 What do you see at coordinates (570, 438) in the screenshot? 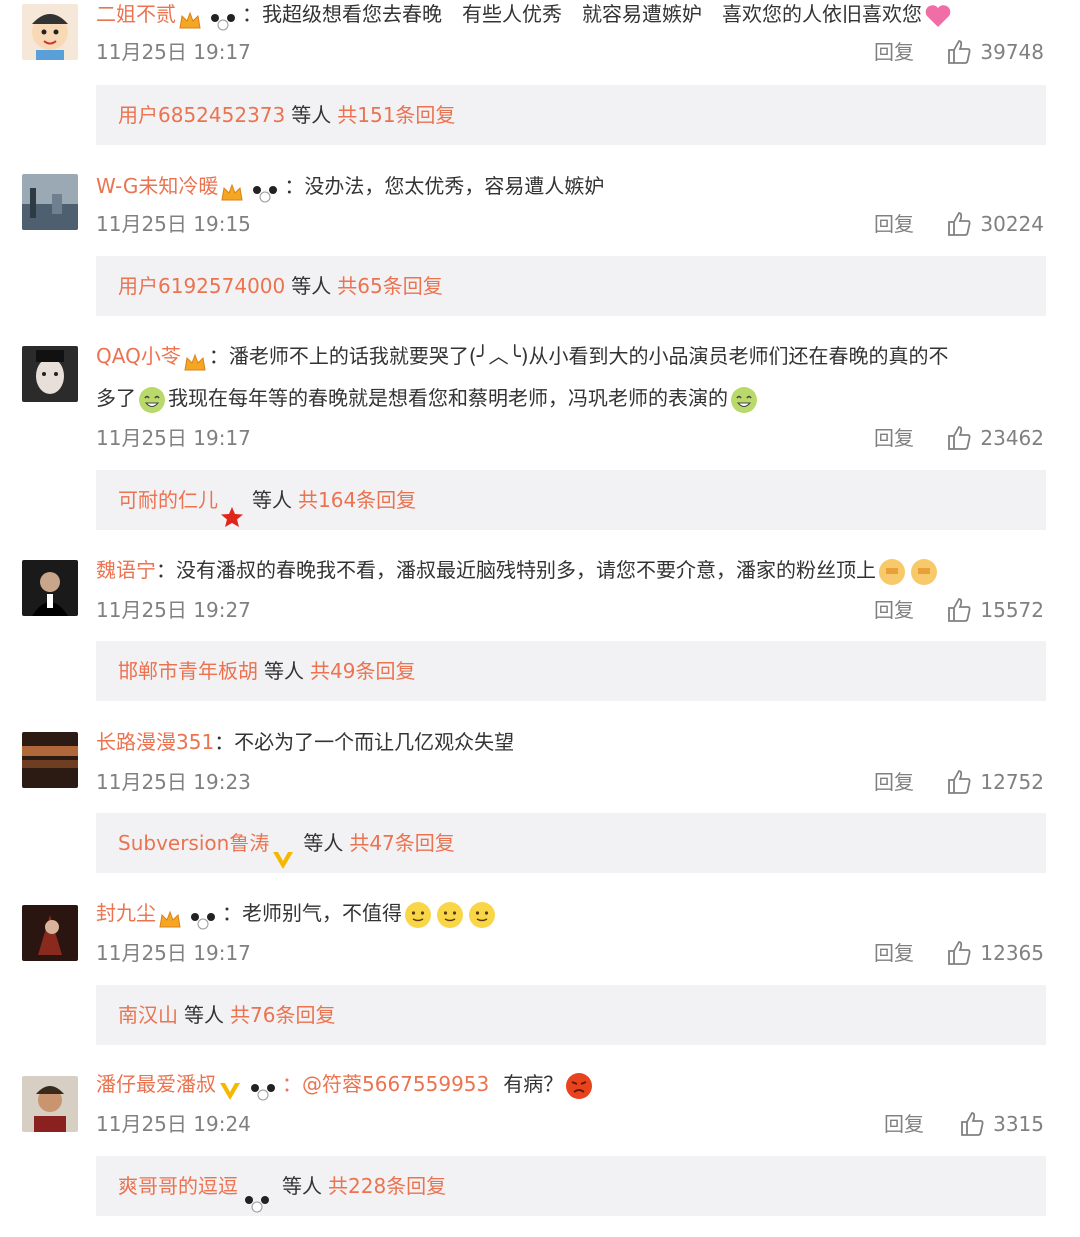
I see `comment-meta: 11月25日 19:17 回复 23462` at bounding box center [570, 438].